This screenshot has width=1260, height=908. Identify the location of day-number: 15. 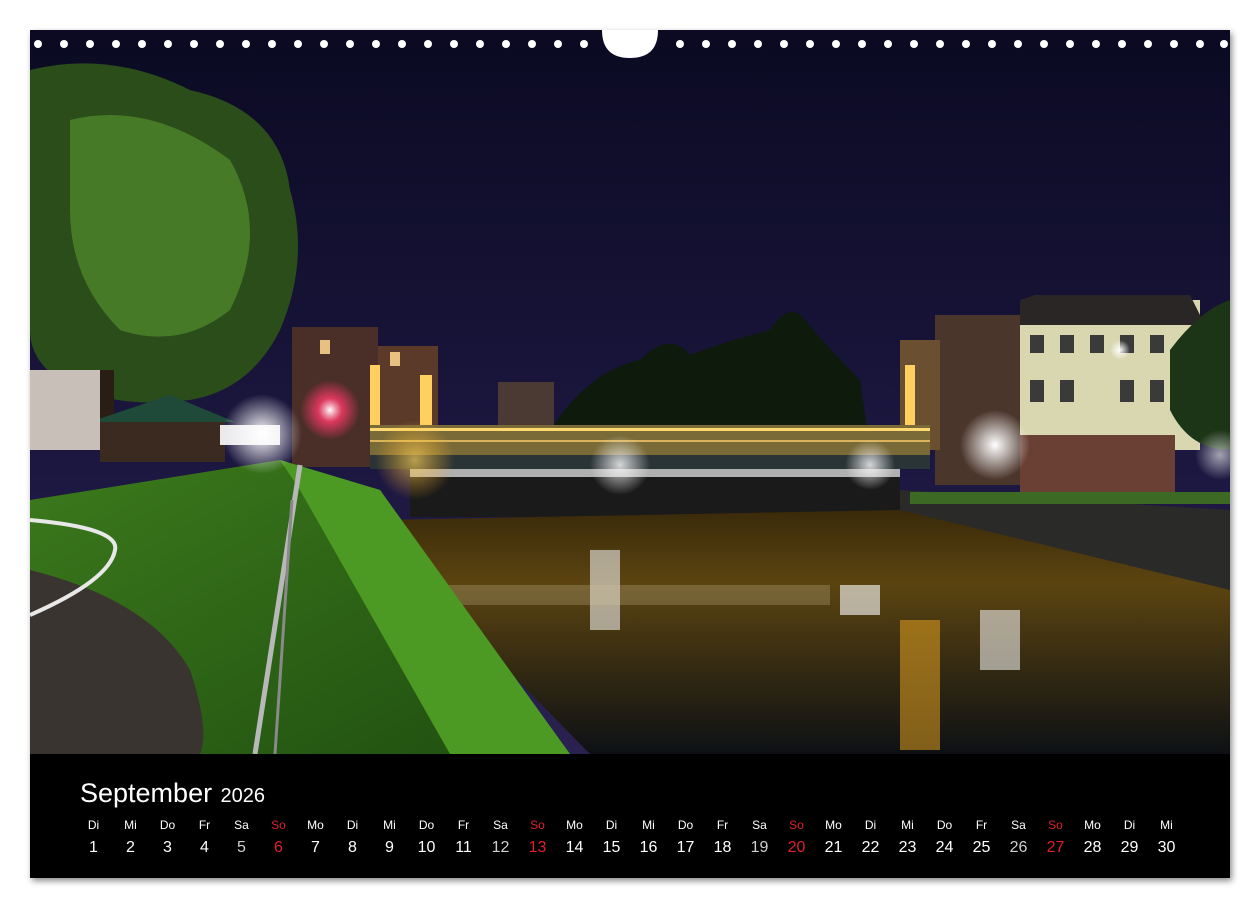
(611, 847).